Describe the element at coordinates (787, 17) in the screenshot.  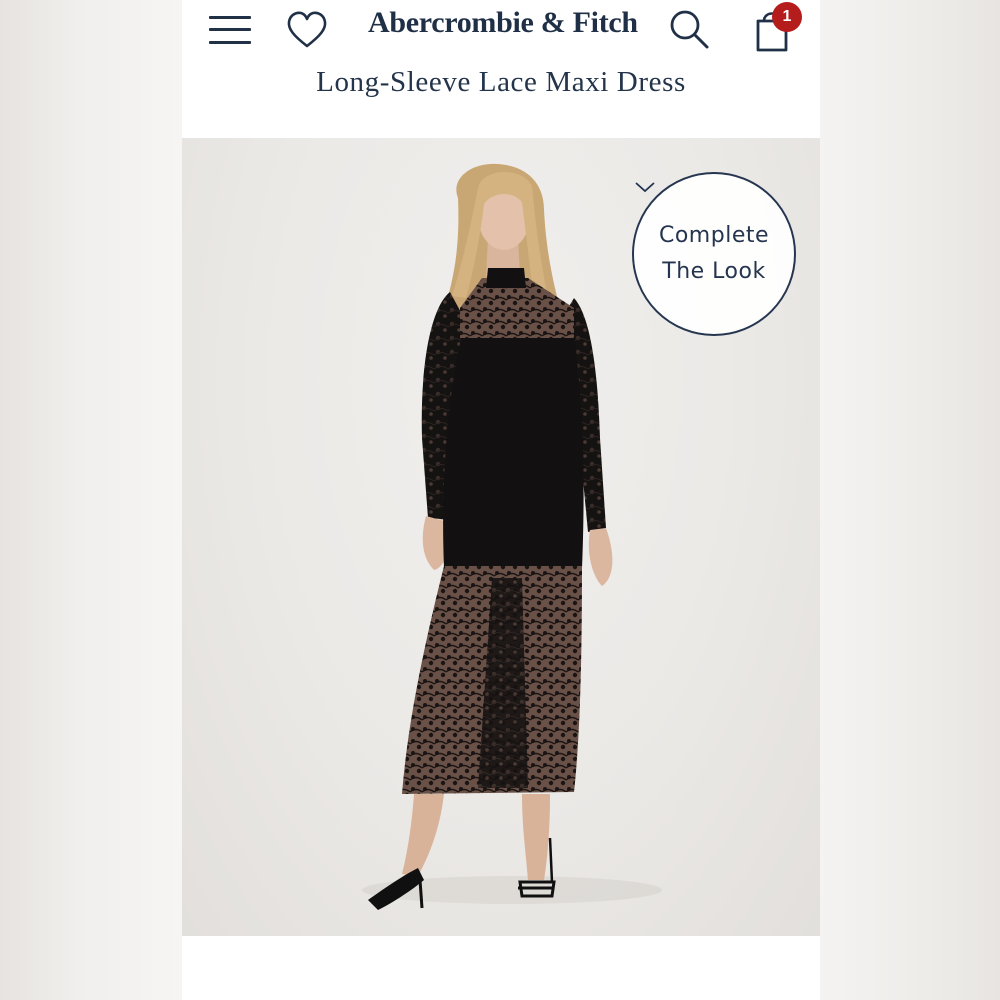
I see `bag-count-badge: 1` at that location.